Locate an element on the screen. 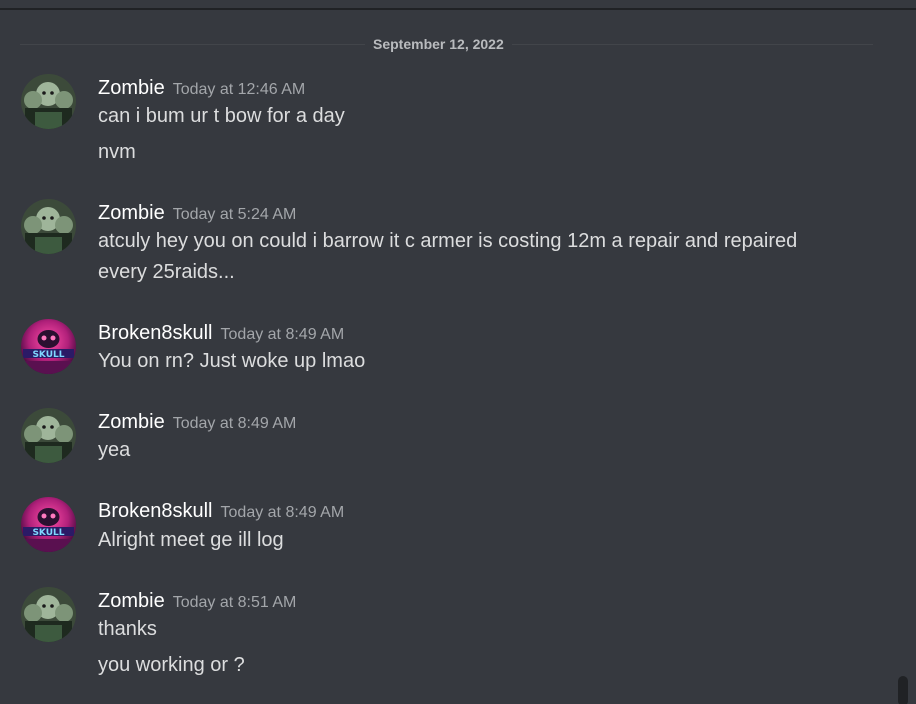  message-text: You on rn? Just woke up lmao is located at coordinates (232, 361).